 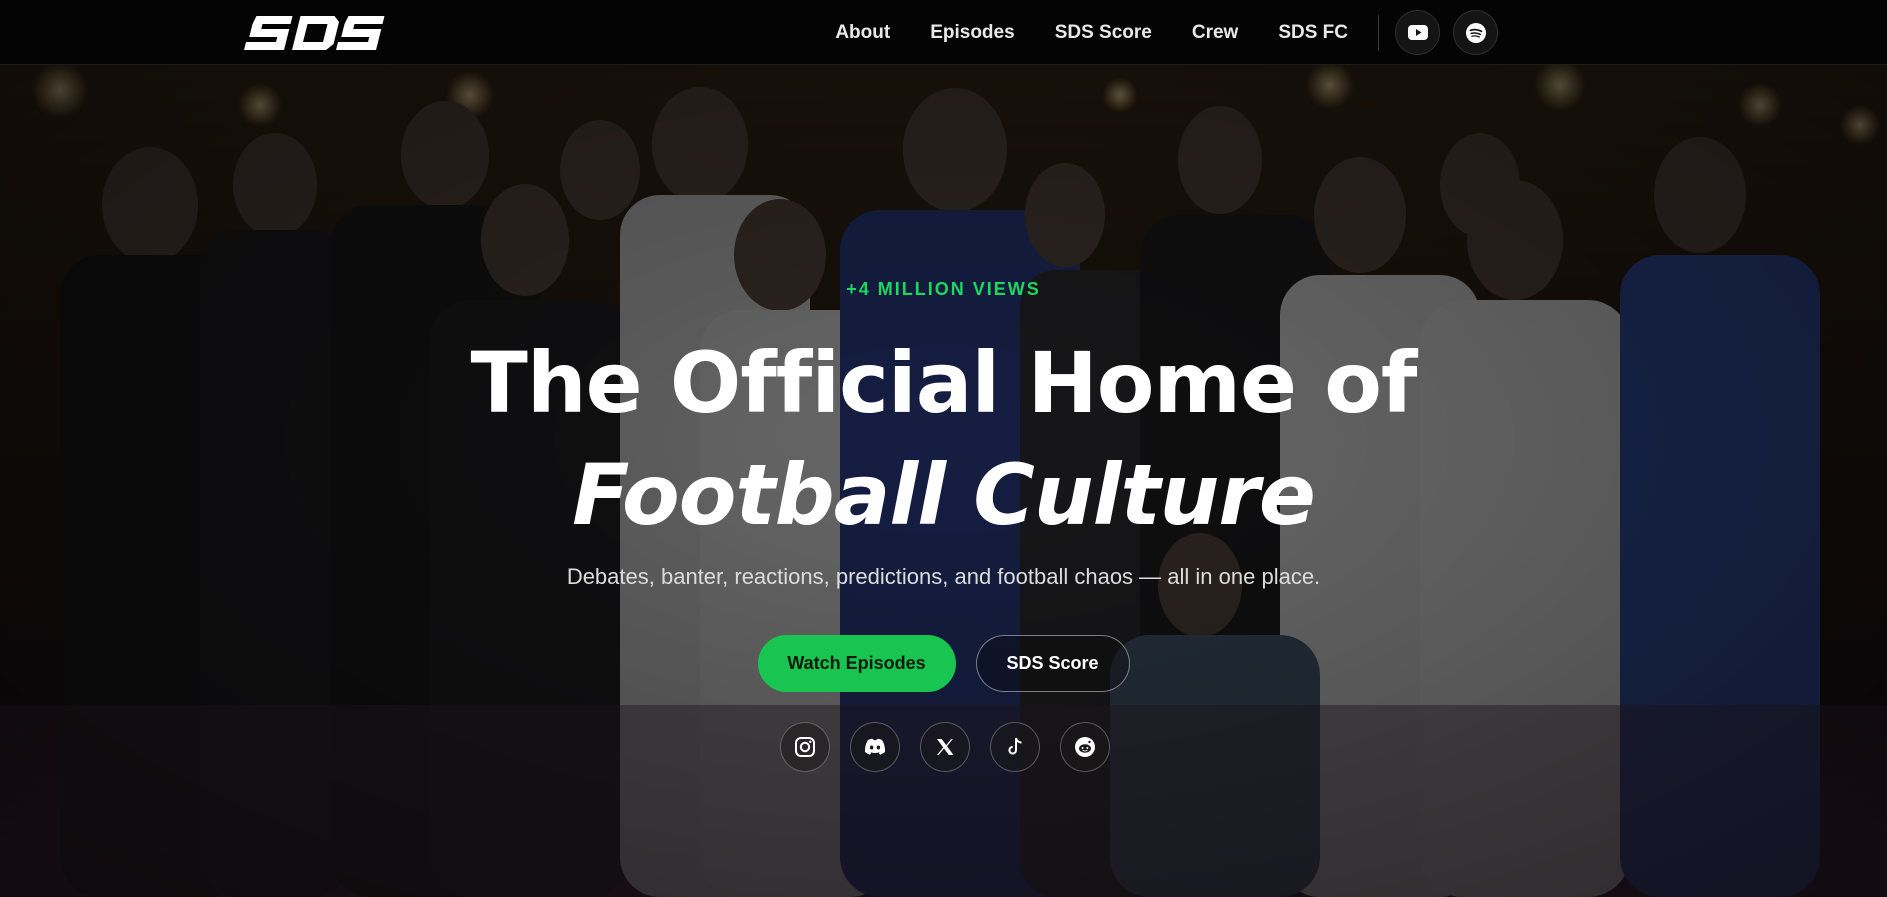 I want to click on instagram-link, so click(x=804, y=747).